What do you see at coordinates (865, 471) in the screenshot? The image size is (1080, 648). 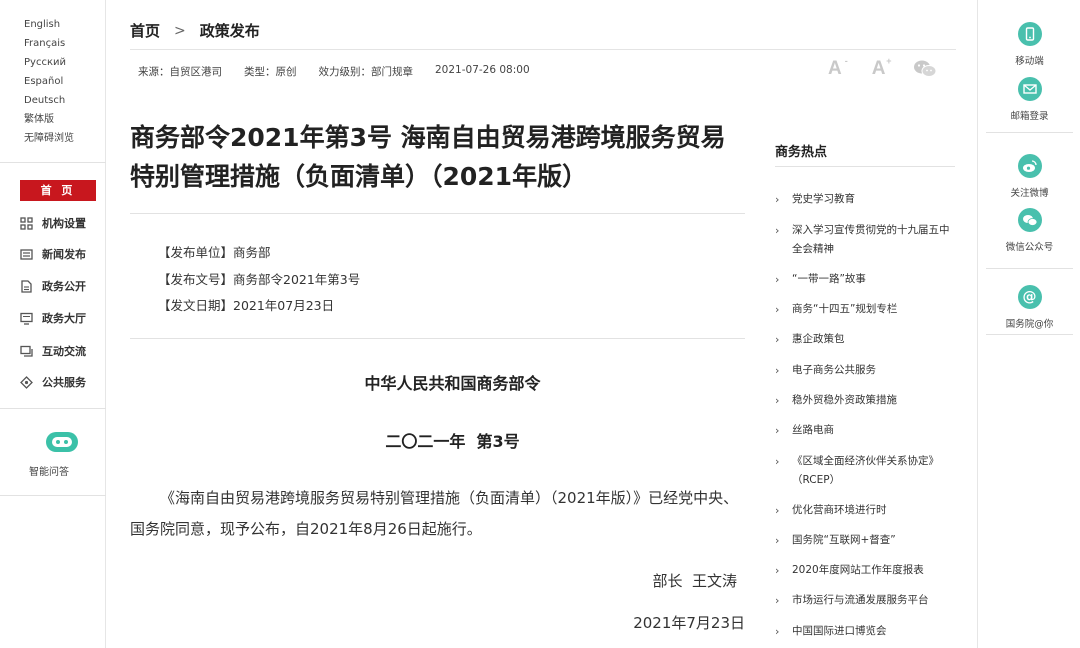 I see `hot-topic-item: › 《区域全面经济伙伴关系协定》（RCEP）` at bounding box center [865, 471].